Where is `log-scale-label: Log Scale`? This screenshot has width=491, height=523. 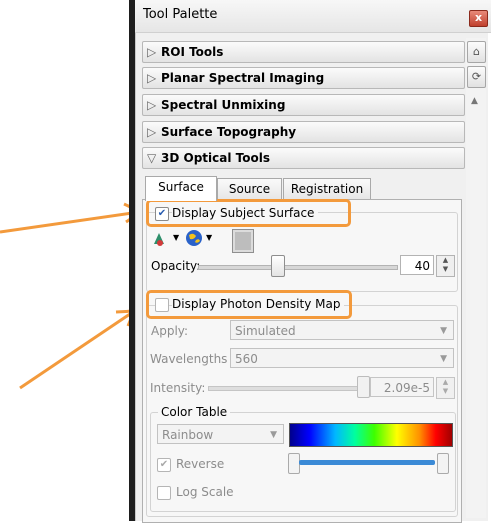
log-scale-label: Log Scale is located at coordinates (205, 492).